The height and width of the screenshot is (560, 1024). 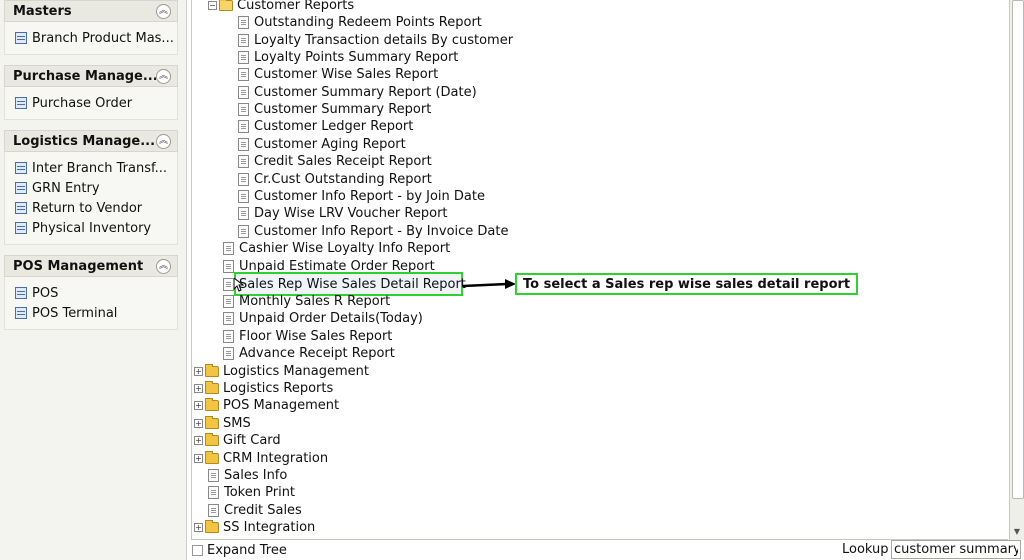 I want to click on tree-folder-logistics-reports: + Logistics Reports, so click(x=263, y=388).